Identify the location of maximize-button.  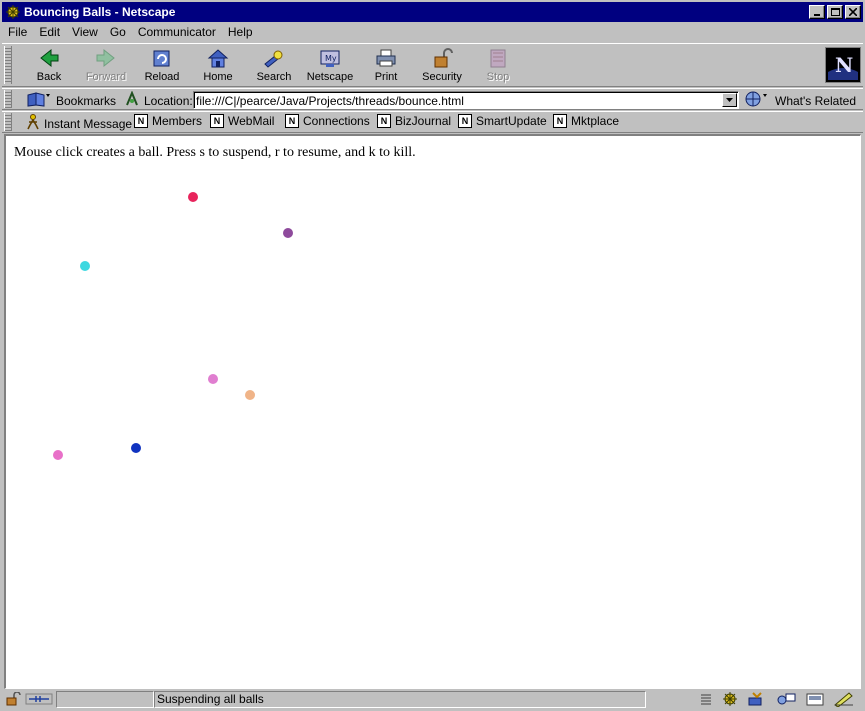
(835, 12).